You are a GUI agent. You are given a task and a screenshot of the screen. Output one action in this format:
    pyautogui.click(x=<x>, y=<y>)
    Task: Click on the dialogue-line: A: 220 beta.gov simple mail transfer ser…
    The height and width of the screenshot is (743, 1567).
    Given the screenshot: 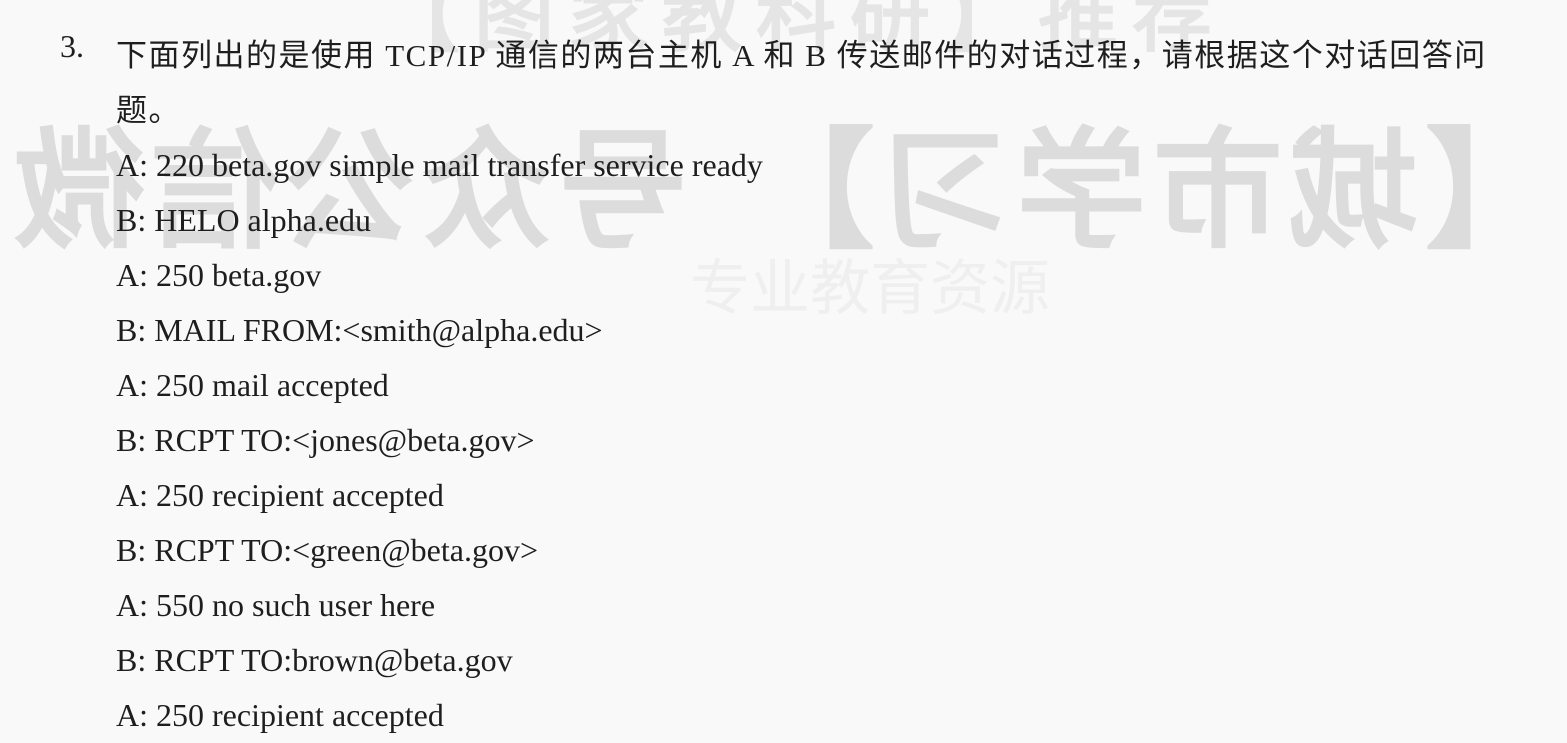 What is the action you would take?
    pyautogui.click(x=439, y=165)
    